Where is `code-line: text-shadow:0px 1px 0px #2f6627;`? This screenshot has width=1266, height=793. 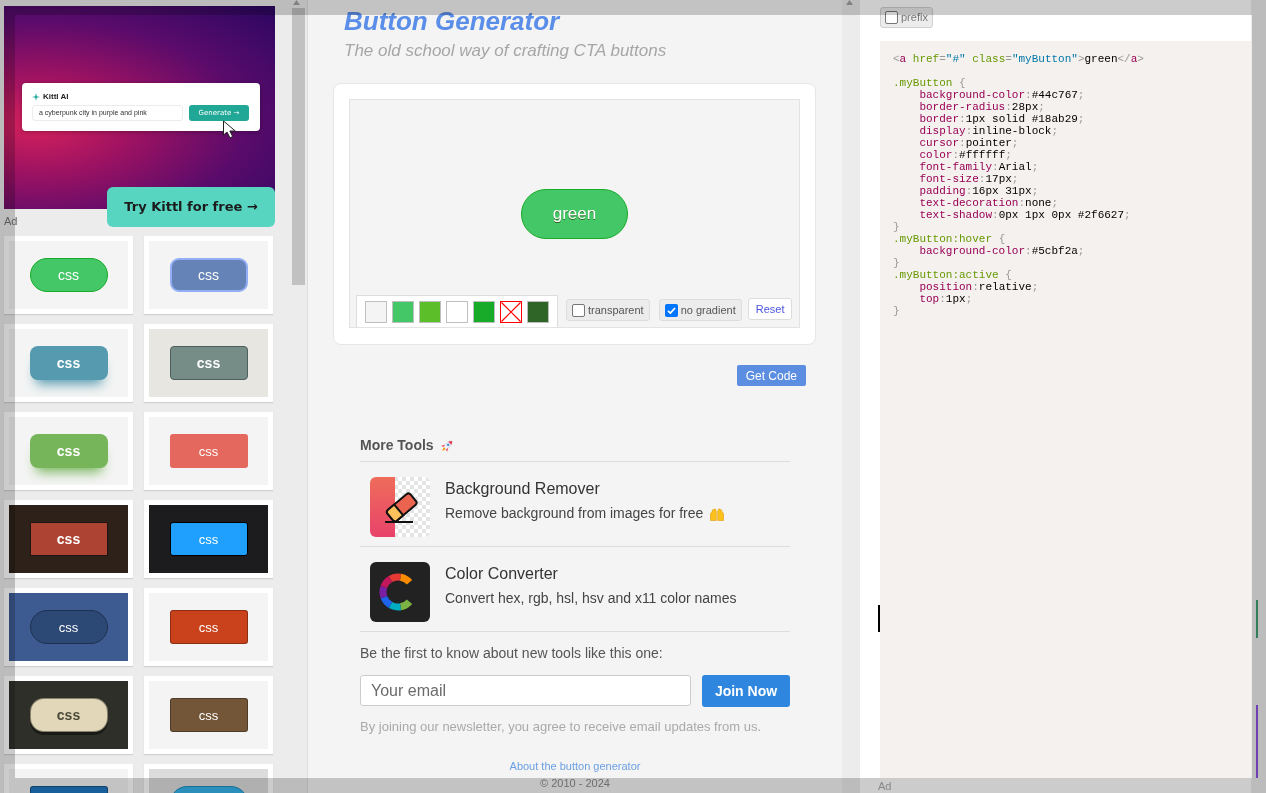
code-line: text-shadow:0px 1px 0px #2f6627; is located at coordinates (1024, 215).